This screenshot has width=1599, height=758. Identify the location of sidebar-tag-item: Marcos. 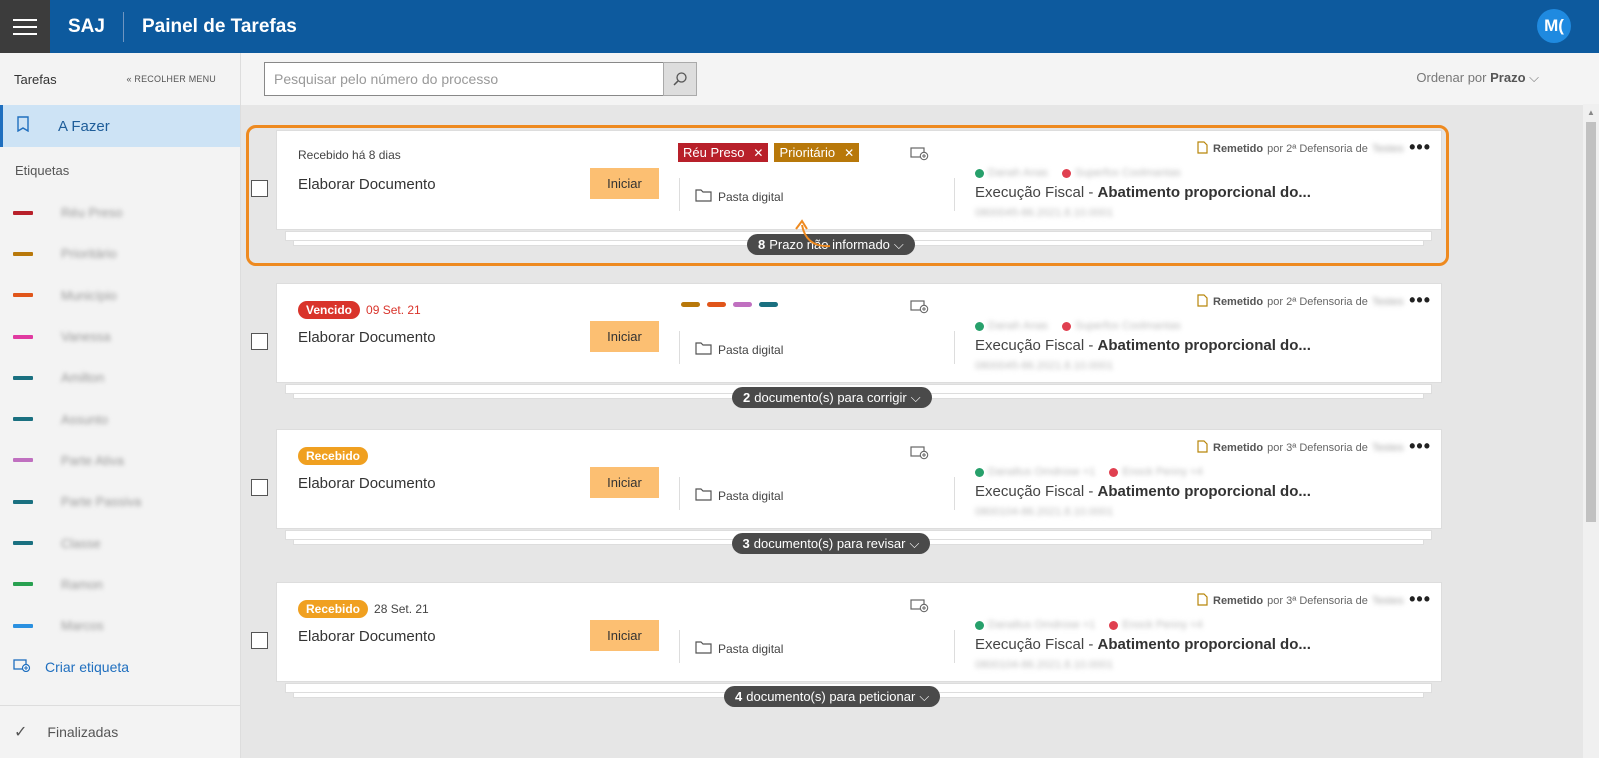
(120, 625).